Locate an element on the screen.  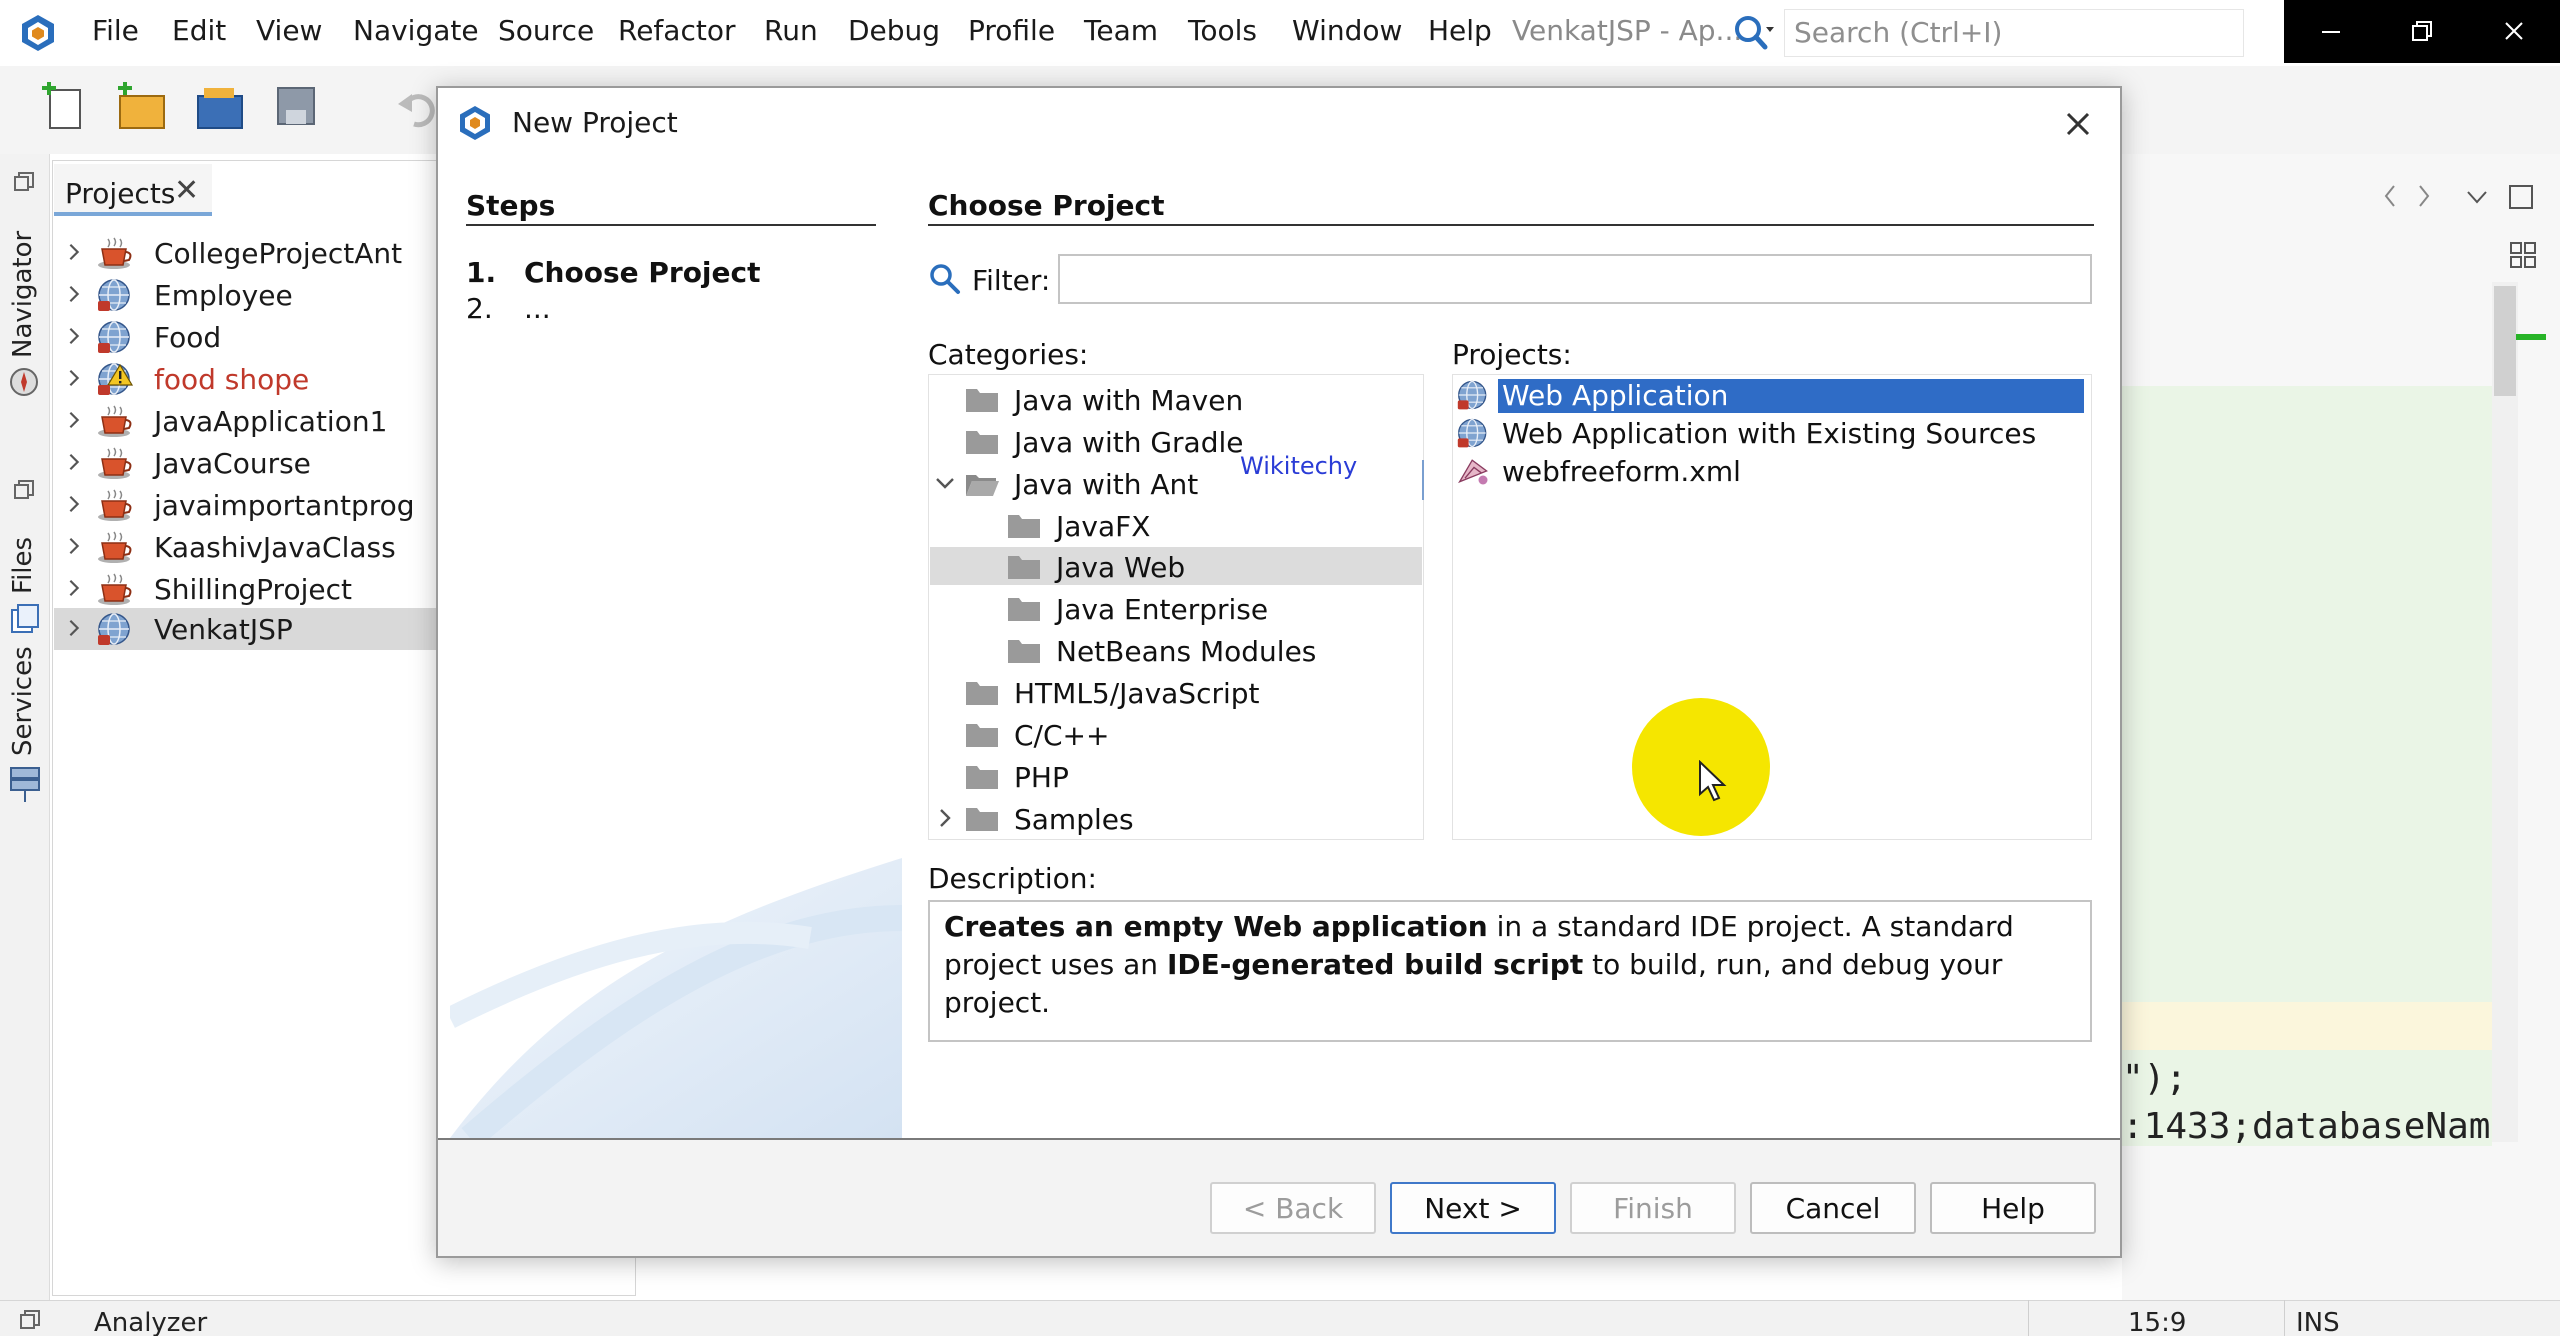
next-button: Next > is located at coordinates (1473, 1208).